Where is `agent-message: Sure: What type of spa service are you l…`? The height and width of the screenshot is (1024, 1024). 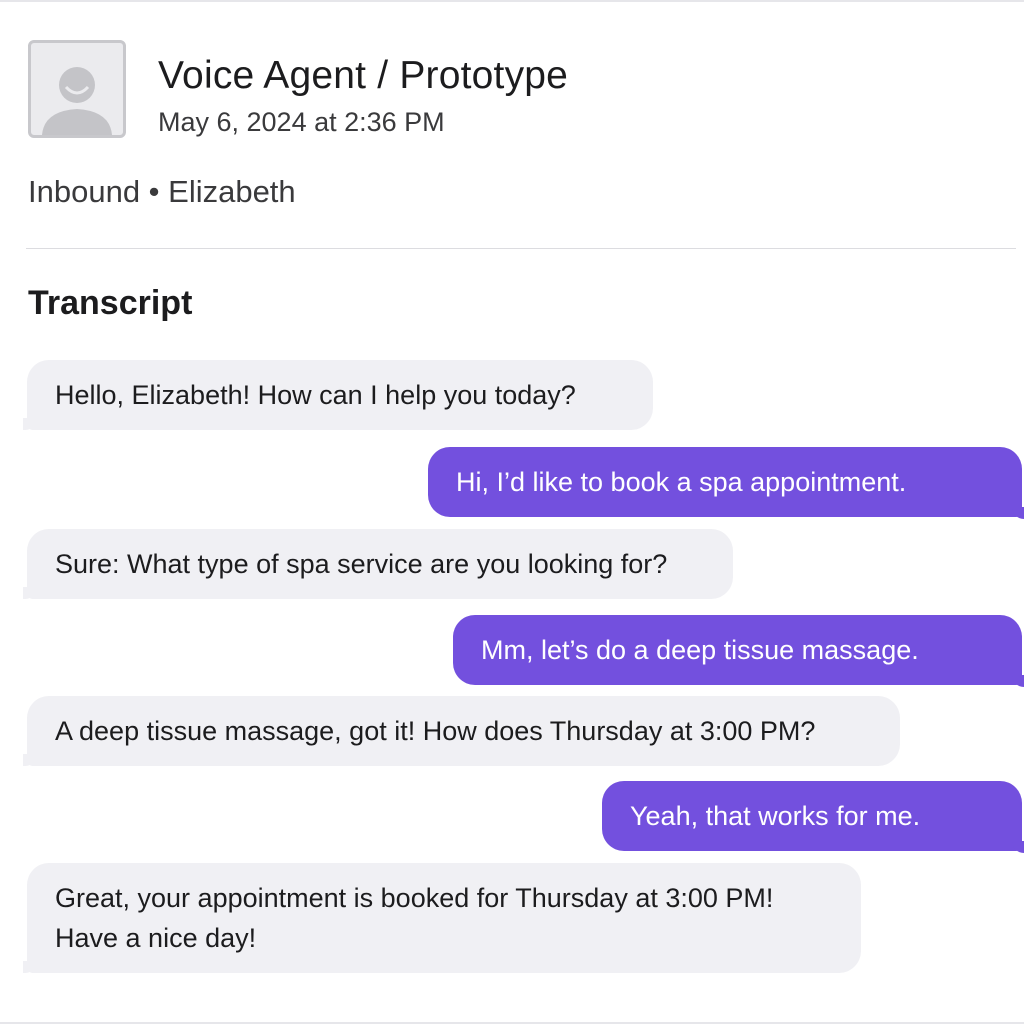 agent-message: Sure: What type of spa service are you l… is located at coordinates (378, 564).